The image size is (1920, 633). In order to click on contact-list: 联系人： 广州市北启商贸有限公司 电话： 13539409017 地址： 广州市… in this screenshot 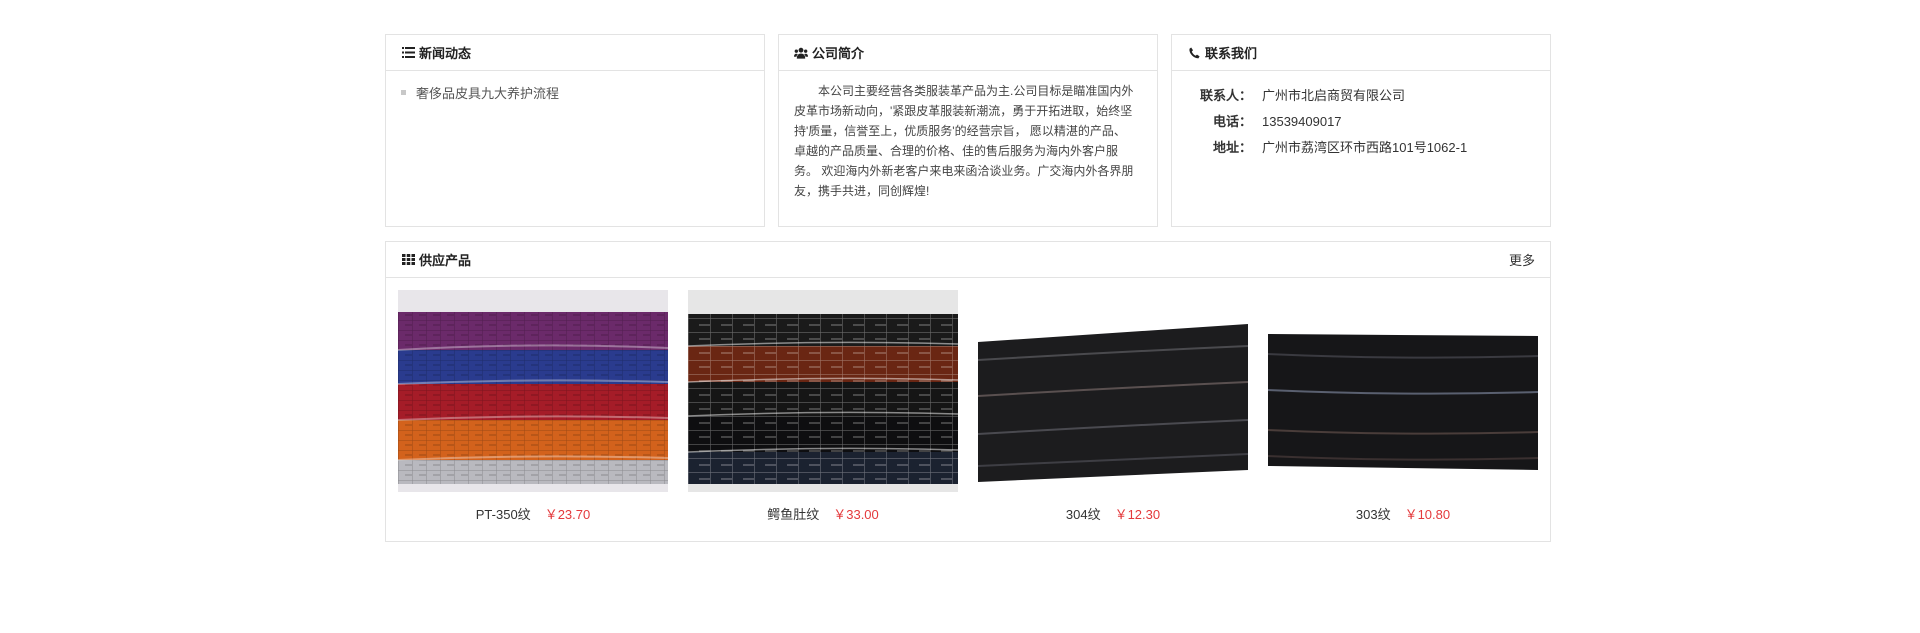, I will do `click(1361, 116)`.